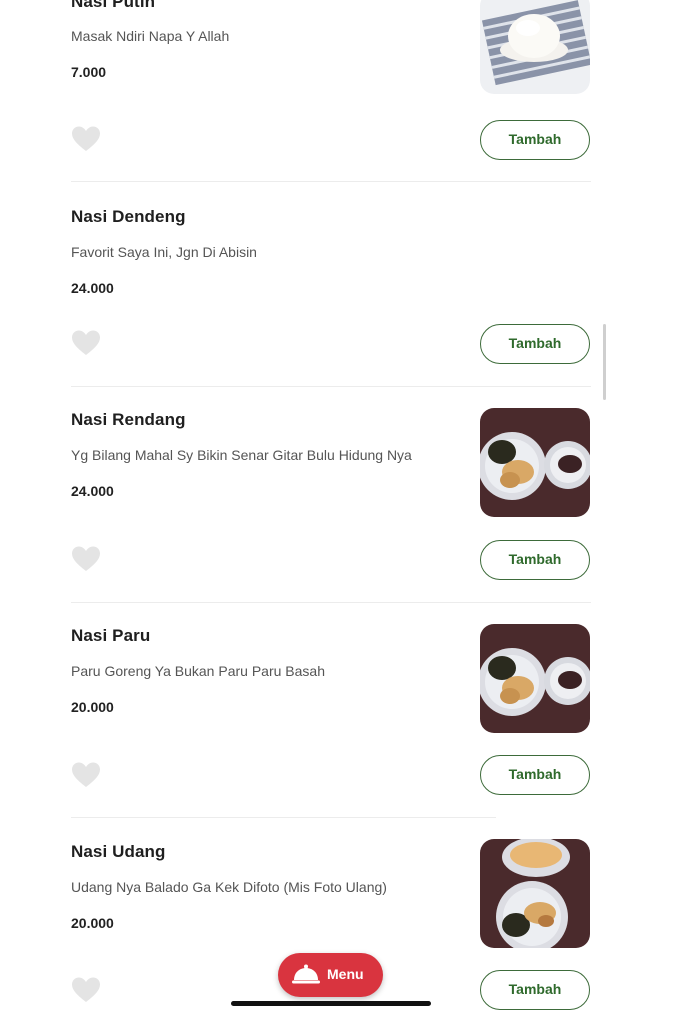 The width and height of the screenshot is (700, 1019). I want to click on item-photo-paru, so click(535, 678).